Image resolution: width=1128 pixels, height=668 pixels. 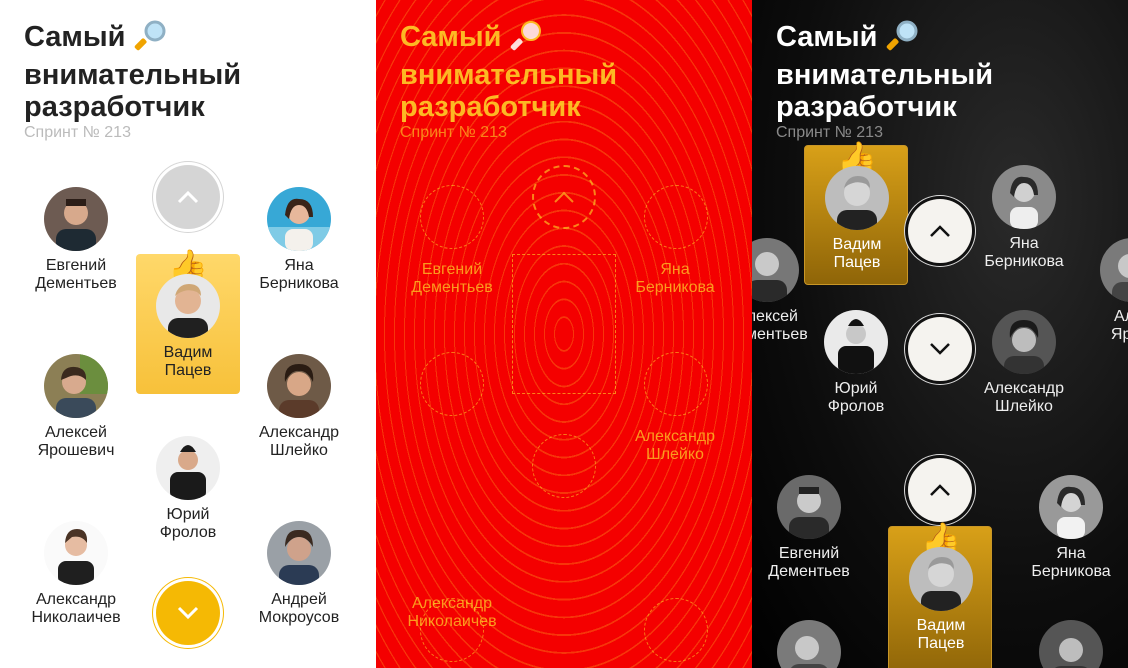 I want to click on ghost-name: Александр Шлейко, so click(x=675, y=445).